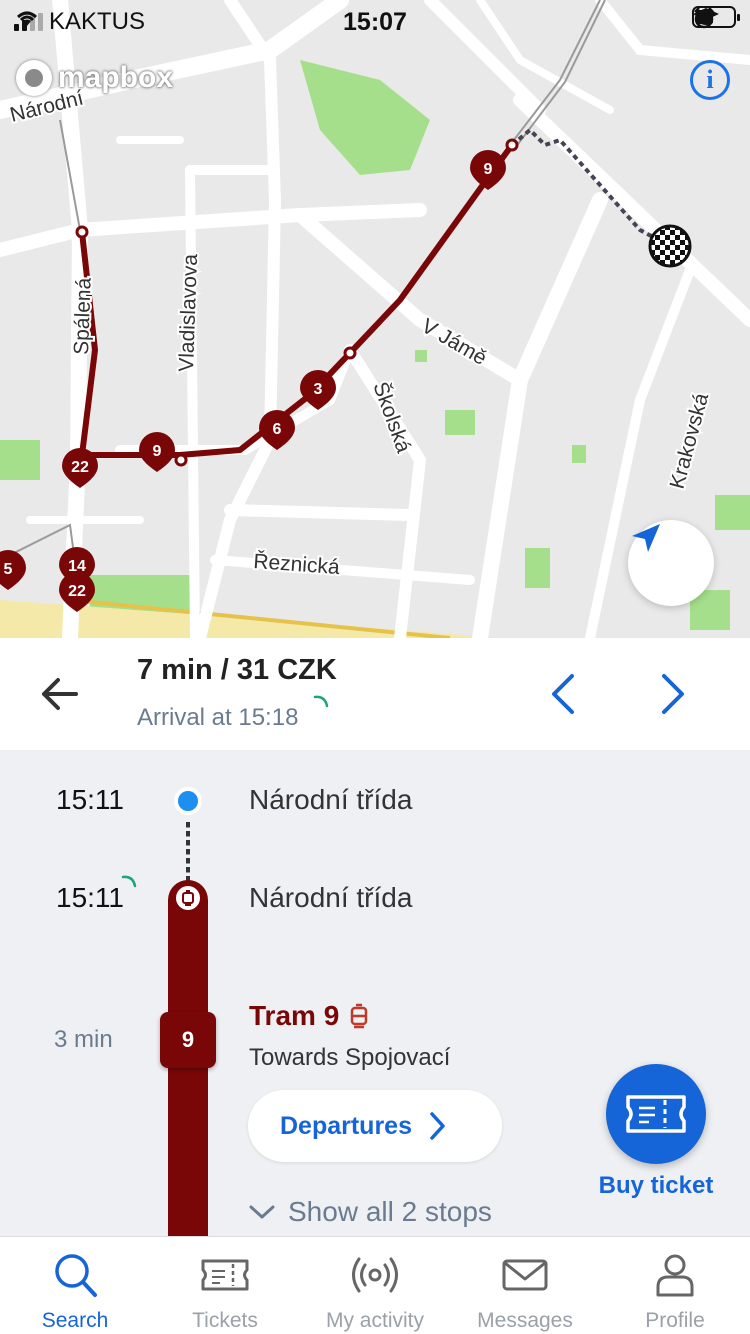  What do you see at coordinates (188, 312) in the screenshot?
I see `street-label: Vladislavova` at bounding box center [188, 312].